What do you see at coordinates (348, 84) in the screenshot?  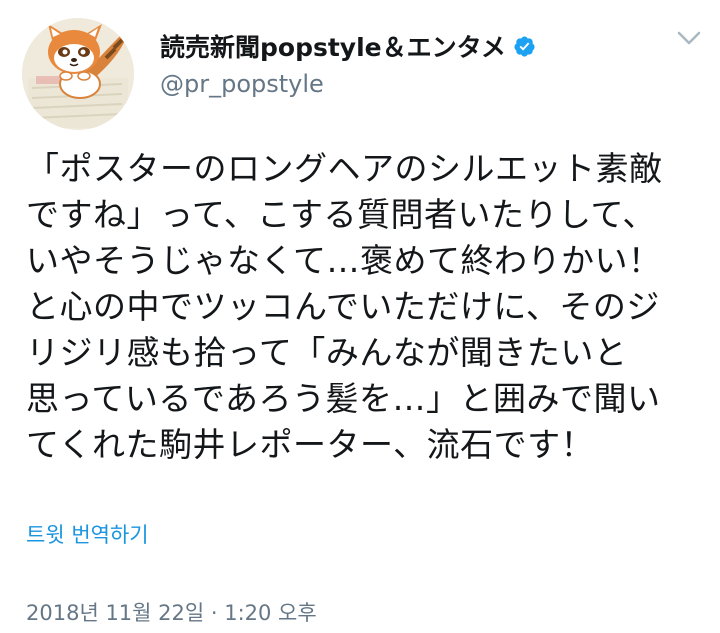 I see `user-handle: @pr_popstyle` at bounding box center [348, 84].